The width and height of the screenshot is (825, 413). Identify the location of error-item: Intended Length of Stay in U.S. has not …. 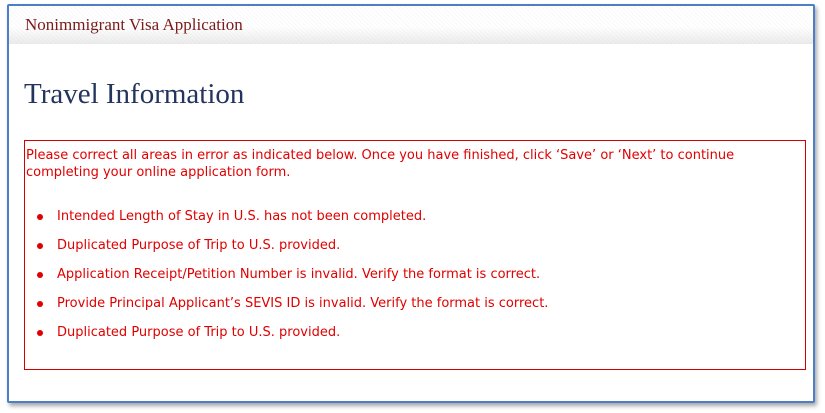
(286, 222).